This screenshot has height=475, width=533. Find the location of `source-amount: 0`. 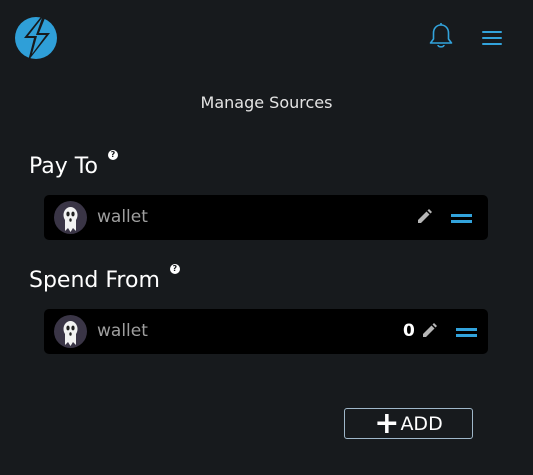

source-amount: 0 is located at coordinates (409, 331).